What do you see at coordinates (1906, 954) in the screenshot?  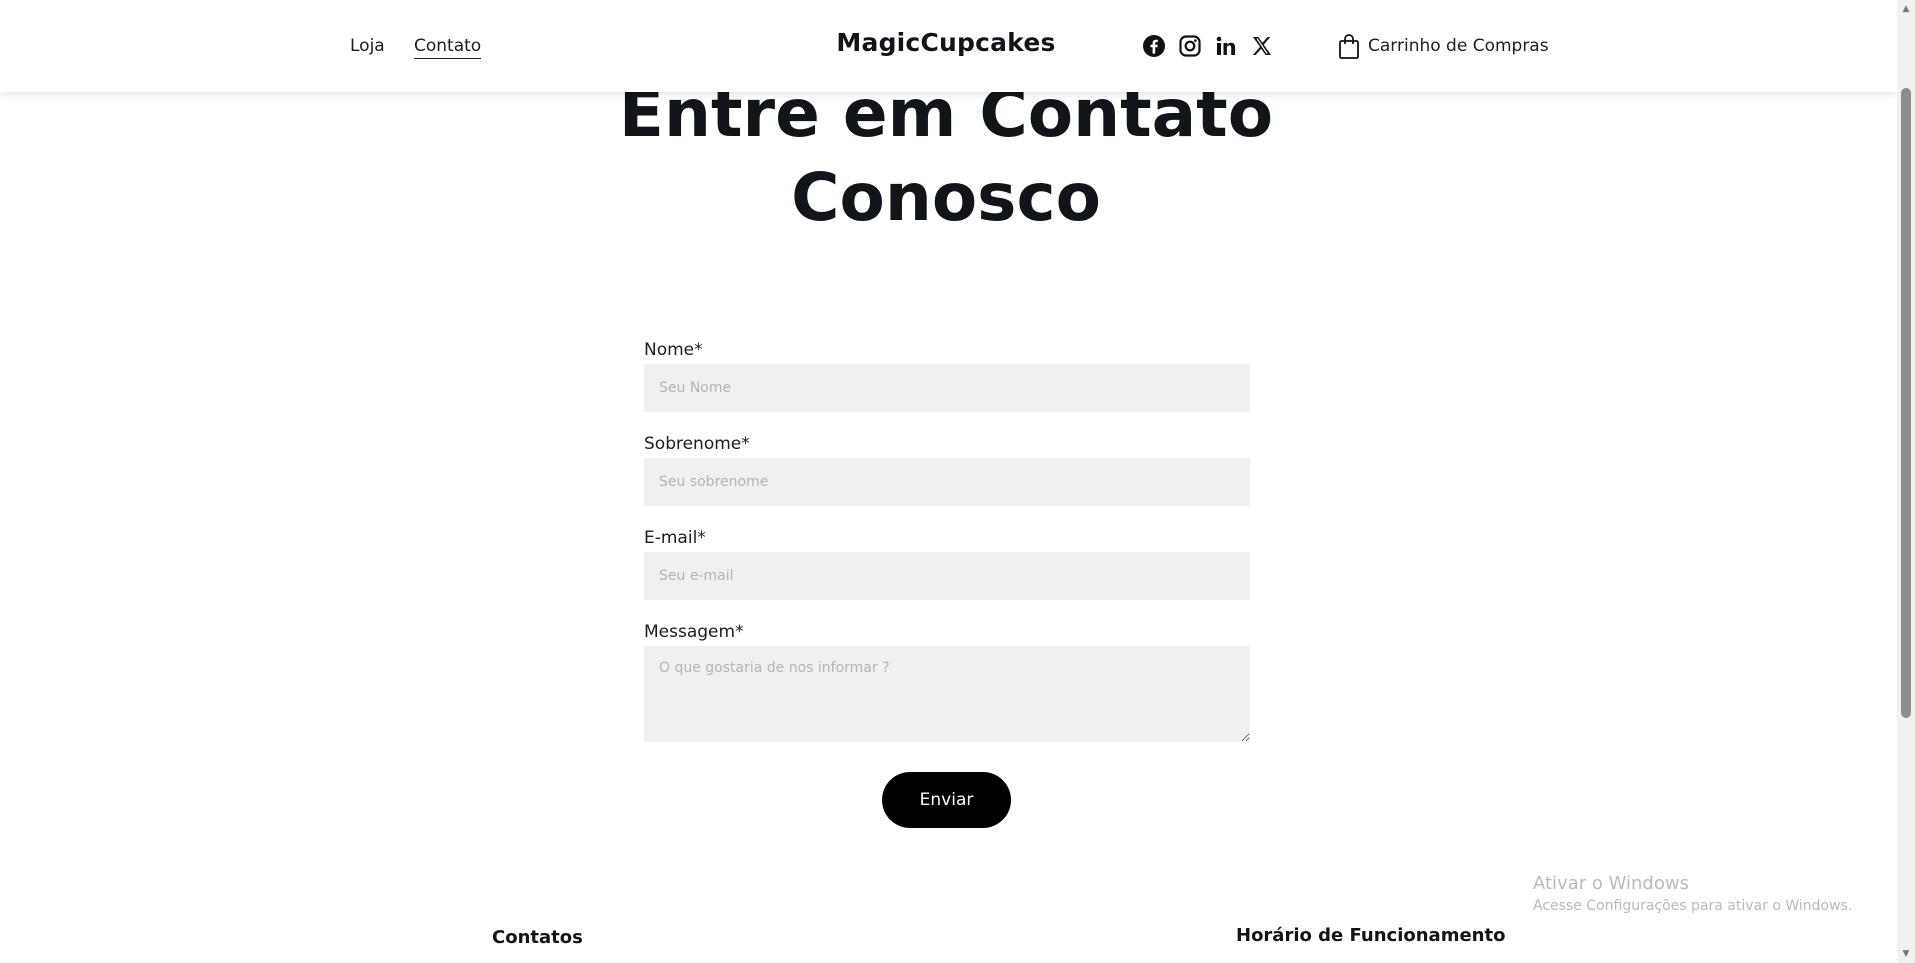 I see `scroll-down-arrow-icon: ▼` at bounding box center [1906, 954].